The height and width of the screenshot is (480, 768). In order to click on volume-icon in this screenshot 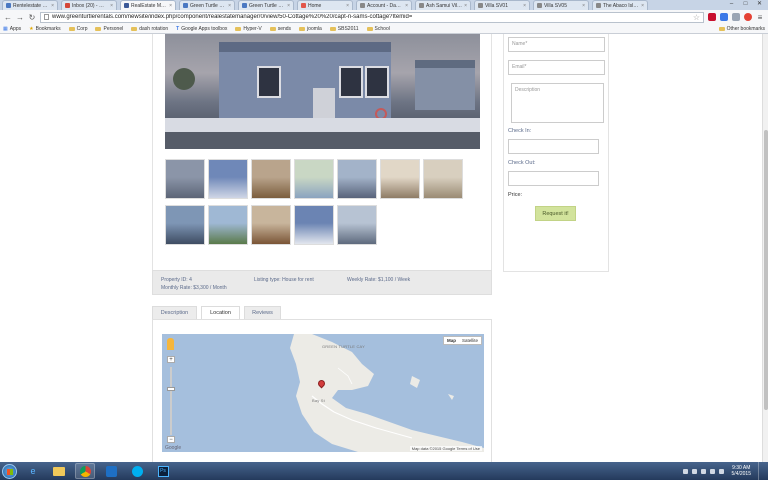, I will do `click(721, 471)`.